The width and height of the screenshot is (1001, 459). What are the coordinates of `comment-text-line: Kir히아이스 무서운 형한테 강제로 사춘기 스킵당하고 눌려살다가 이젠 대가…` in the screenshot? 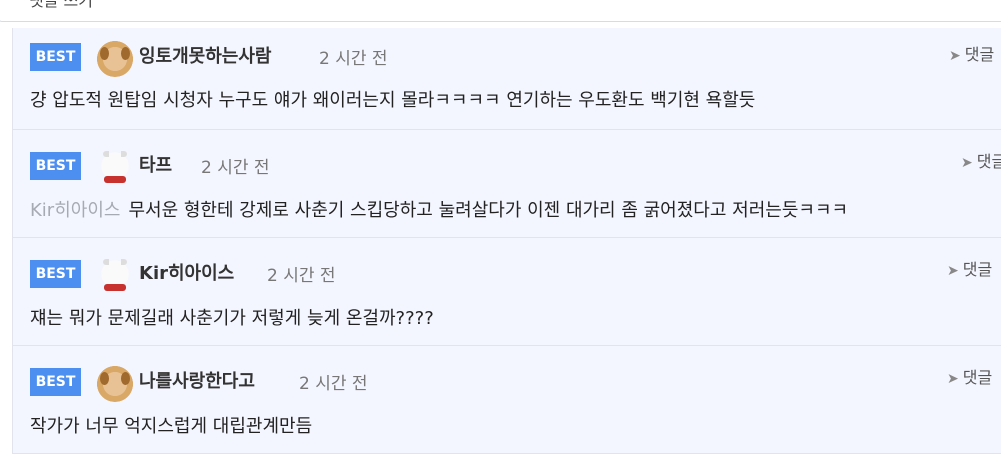 It's located at (439, 209).